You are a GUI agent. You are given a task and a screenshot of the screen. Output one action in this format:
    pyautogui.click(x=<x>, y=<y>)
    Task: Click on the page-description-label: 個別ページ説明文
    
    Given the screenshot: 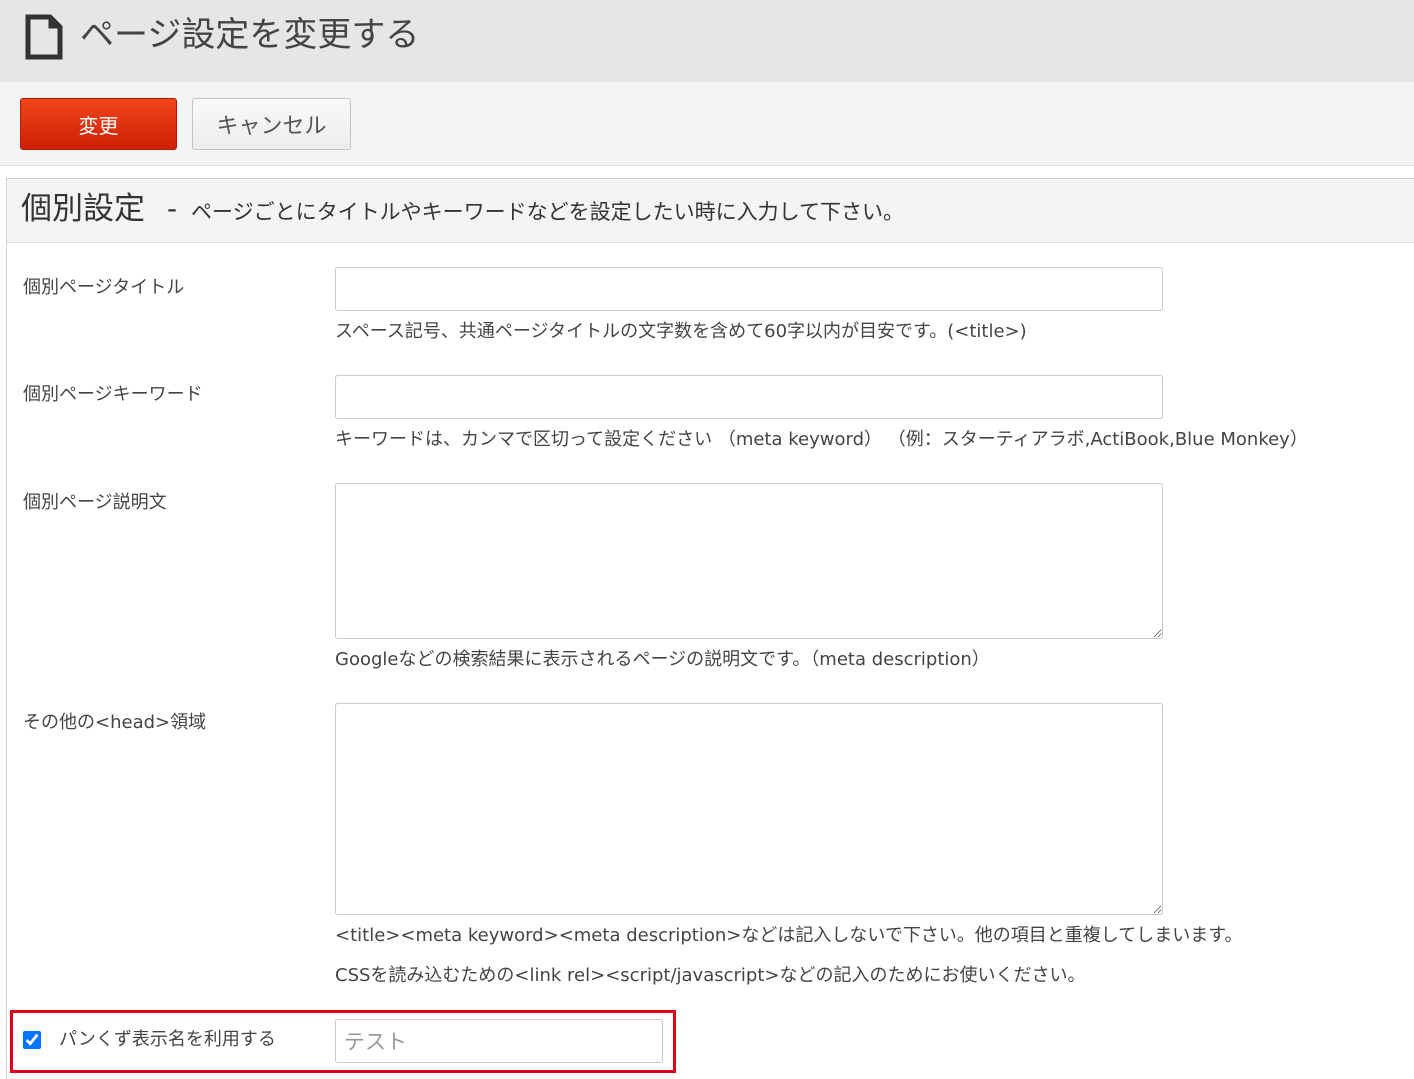 What is the action you would take?
    pyautogui.click(x=95, y=502)
    